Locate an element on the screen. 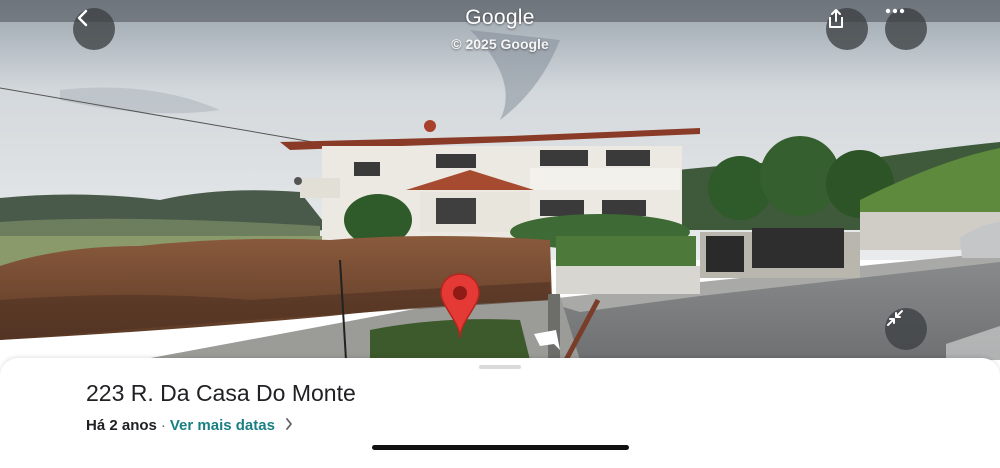  imagery-age: Há 2 anos is located at coordinates (121, 425).